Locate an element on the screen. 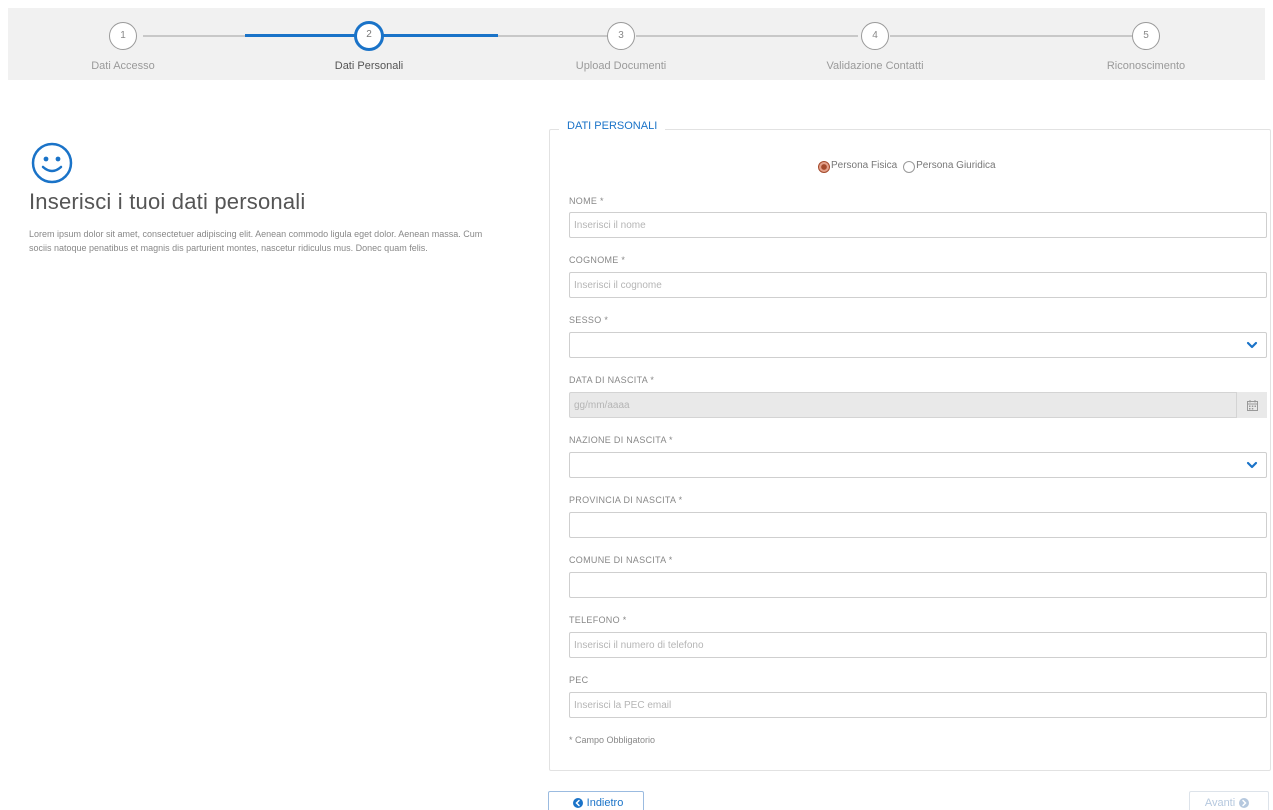 The height and width of the screenshot is (810, 1273). step-2-label: Dati Personali is located at coordinates (369, 66).